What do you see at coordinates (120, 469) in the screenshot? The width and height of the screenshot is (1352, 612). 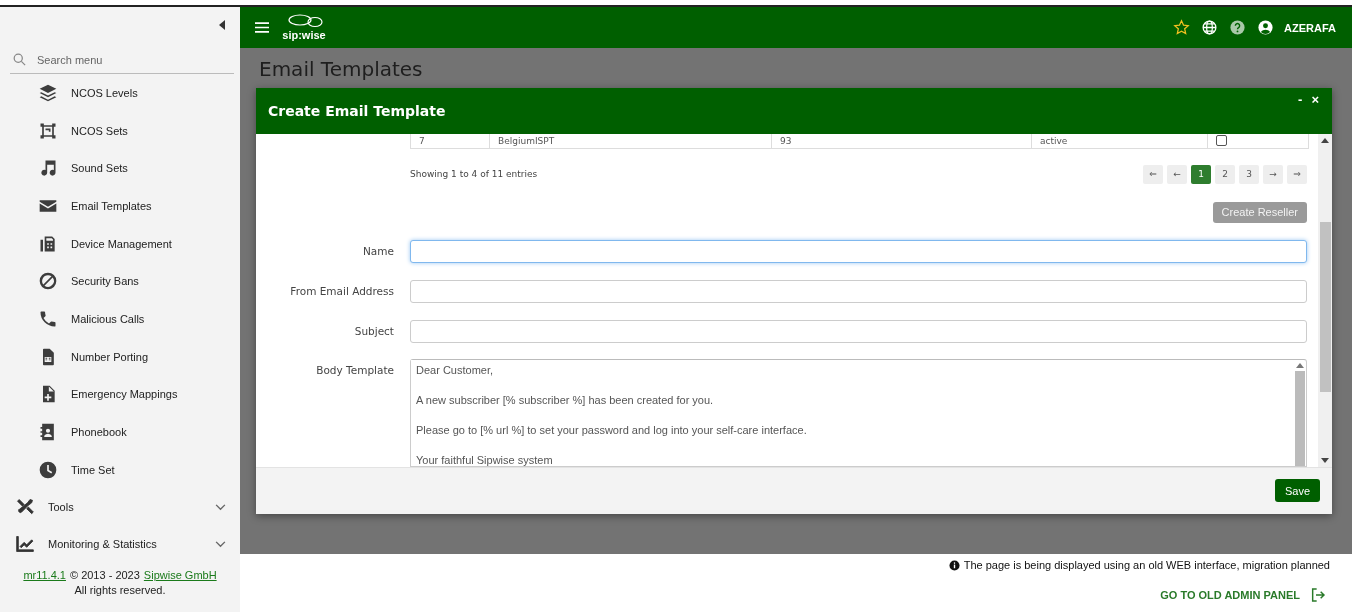 I see `menu-item: Time Set` at bounding box center [120, 469].